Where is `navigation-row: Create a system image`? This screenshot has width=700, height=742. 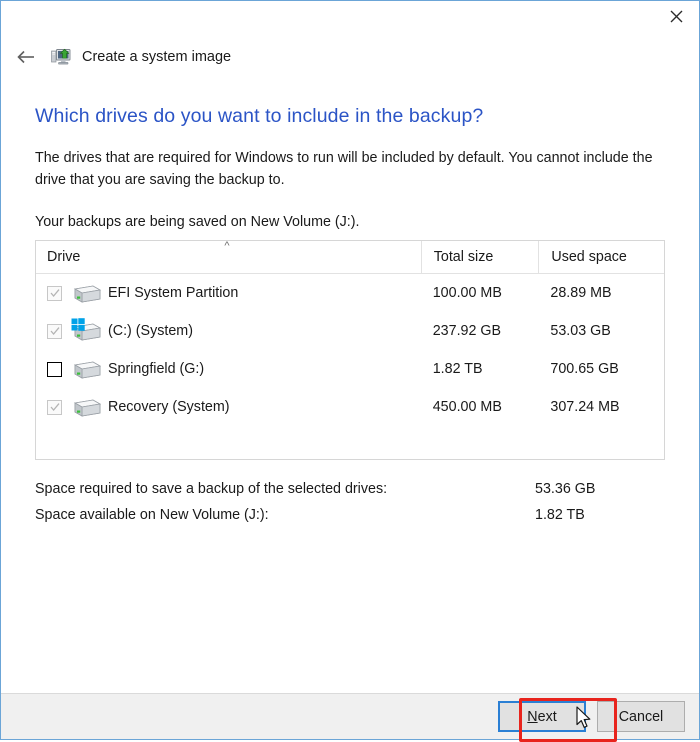 navigation-row: Create a system image is located at coordinates (350, 57).